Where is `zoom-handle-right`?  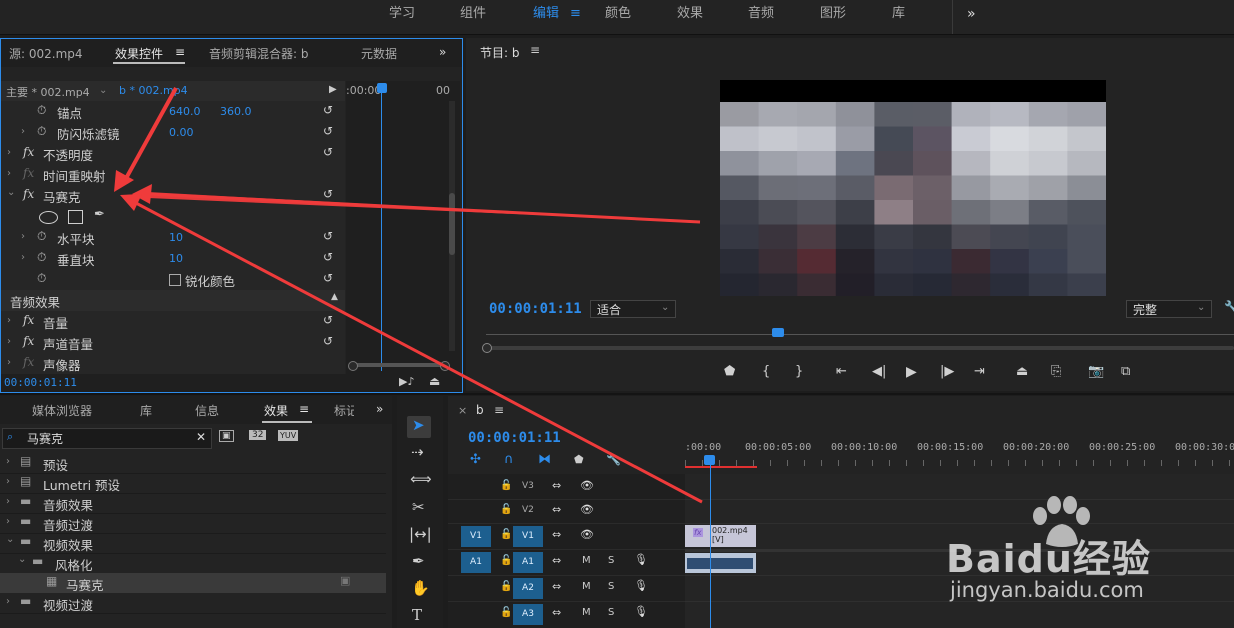
zoom-handle-right is located at coordinates (445, 366).